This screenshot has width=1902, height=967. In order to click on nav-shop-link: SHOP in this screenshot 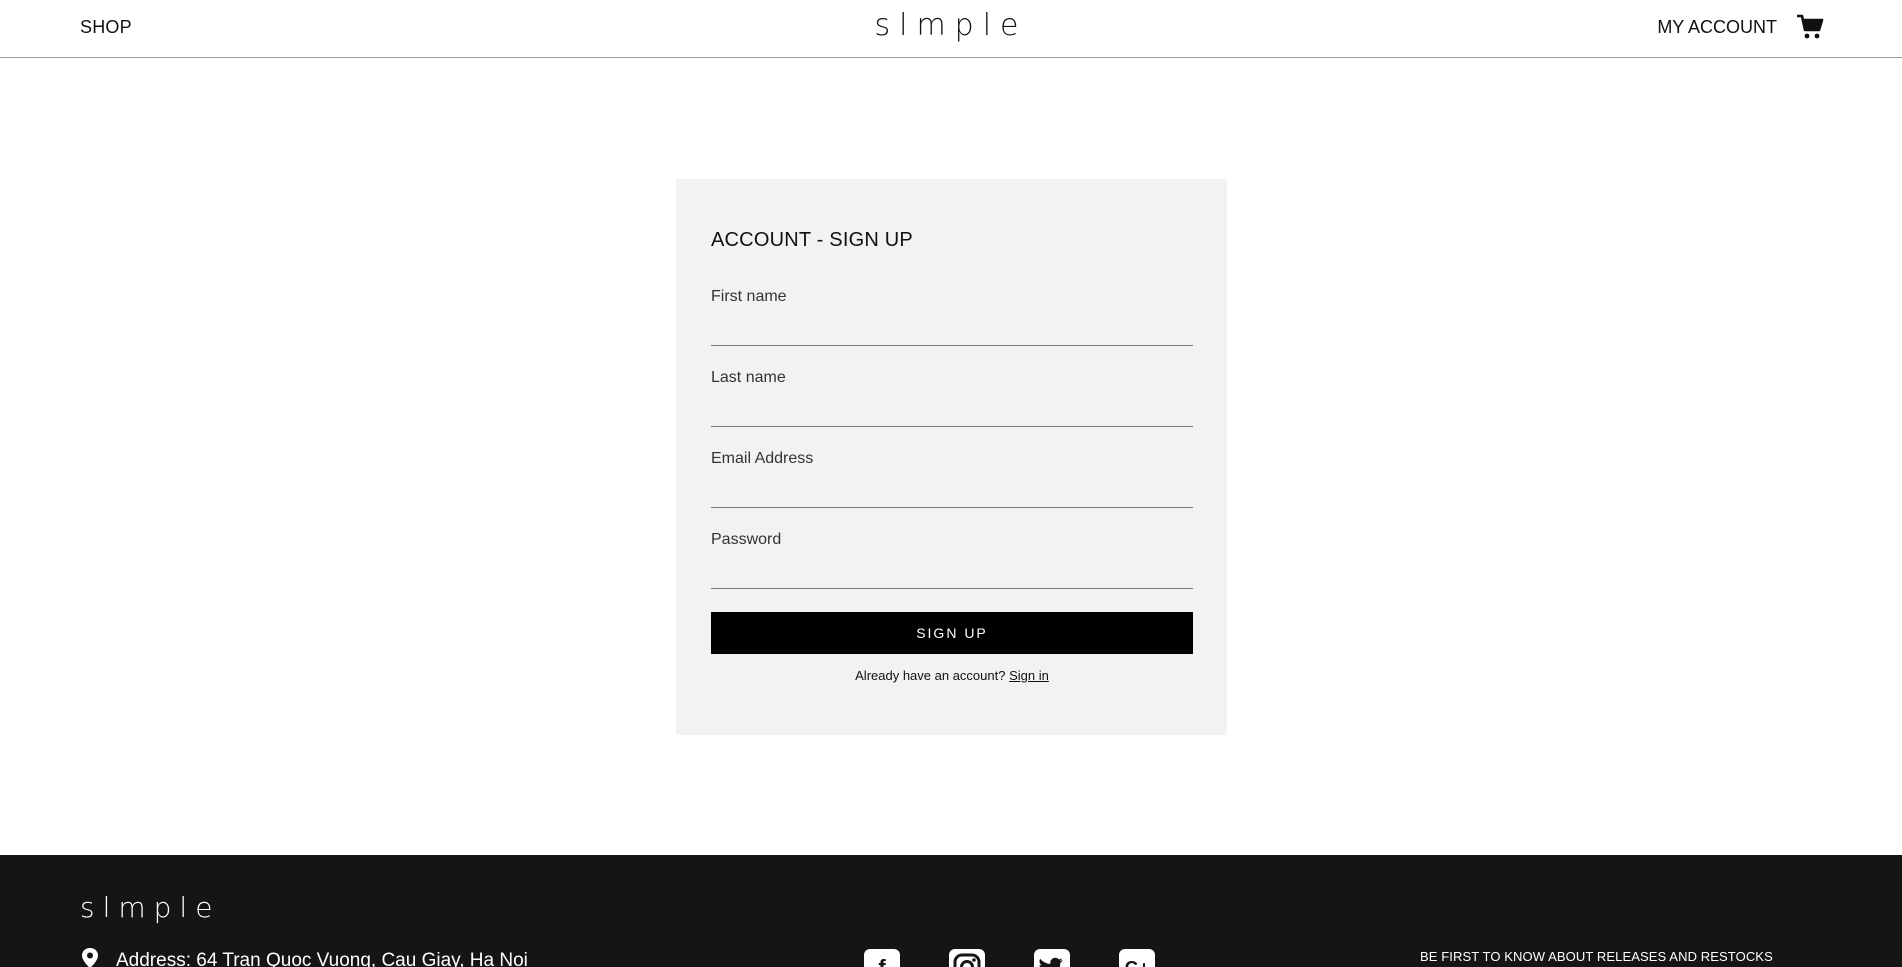, I will do `click(106, 27)`.